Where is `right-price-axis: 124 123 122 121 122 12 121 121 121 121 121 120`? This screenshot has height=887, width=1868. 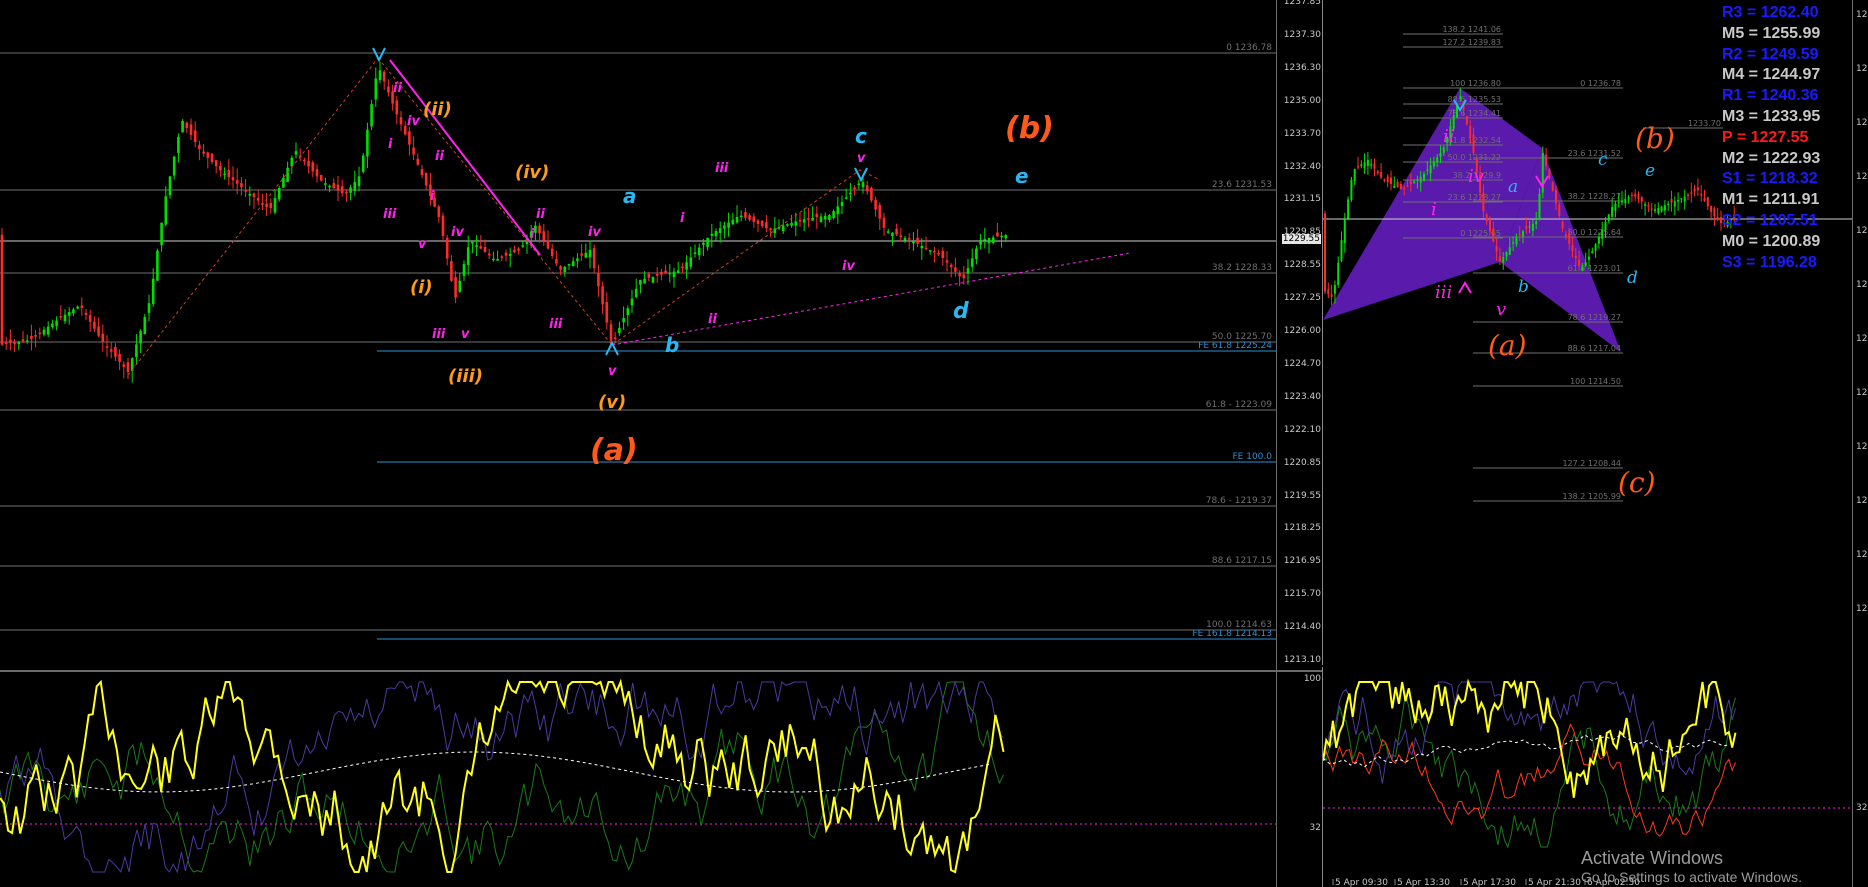 right-price-axis: 124 123 122 121 122 12 121 121 121 121 121 120 is located at coordinates (1860, 443).